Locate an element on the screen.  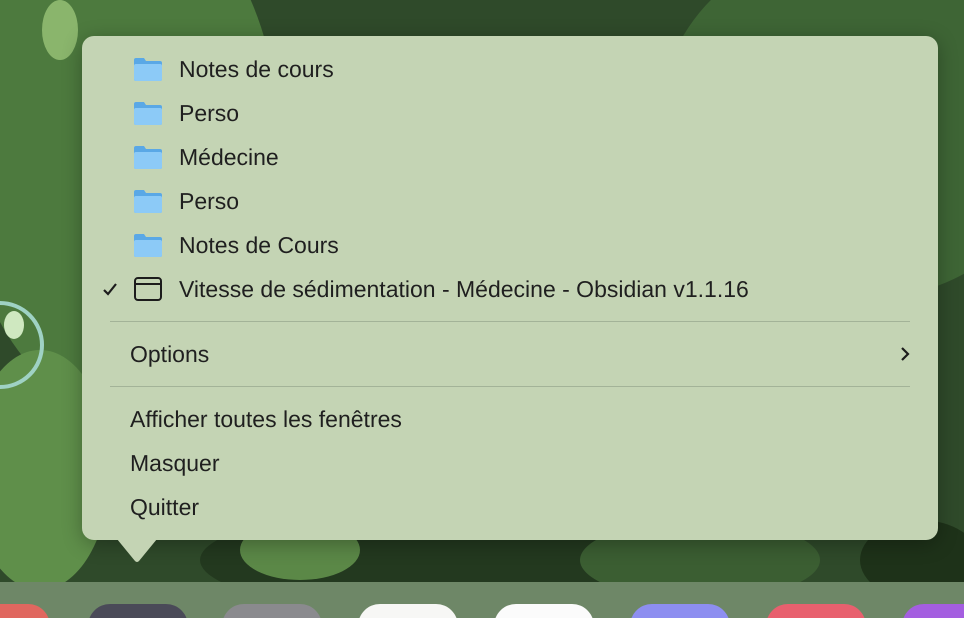
menu-item-label: Médecine is located at coordinates (229, 157).